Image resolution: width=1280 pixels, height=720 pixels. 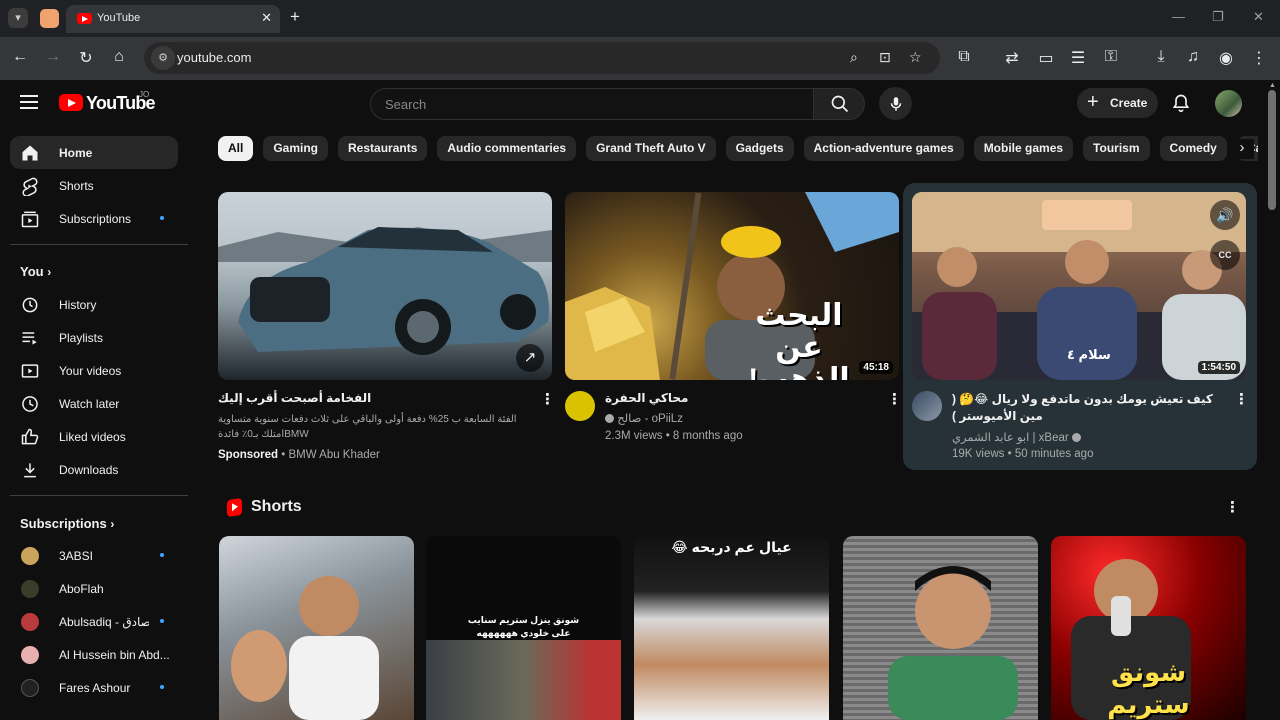 What do you see at coordinates (67, 523) in the screenshot?
I see `subscriptions-heading: Subscriptions ›` at bounding box center [67, 523].